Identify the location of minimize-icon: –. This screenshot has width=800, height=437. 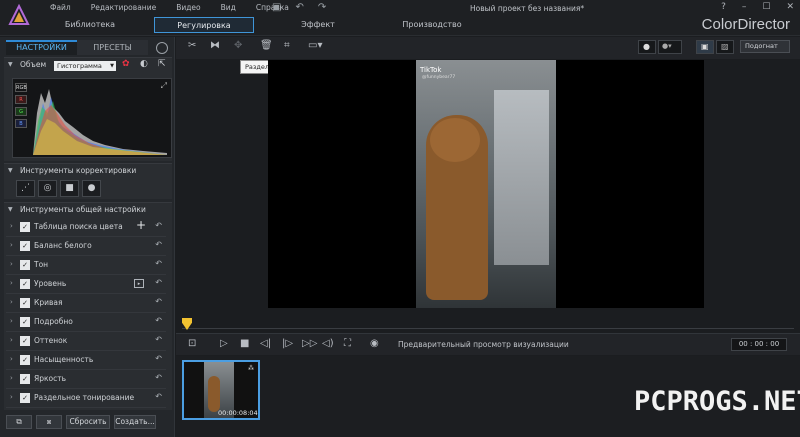
(744, 7).